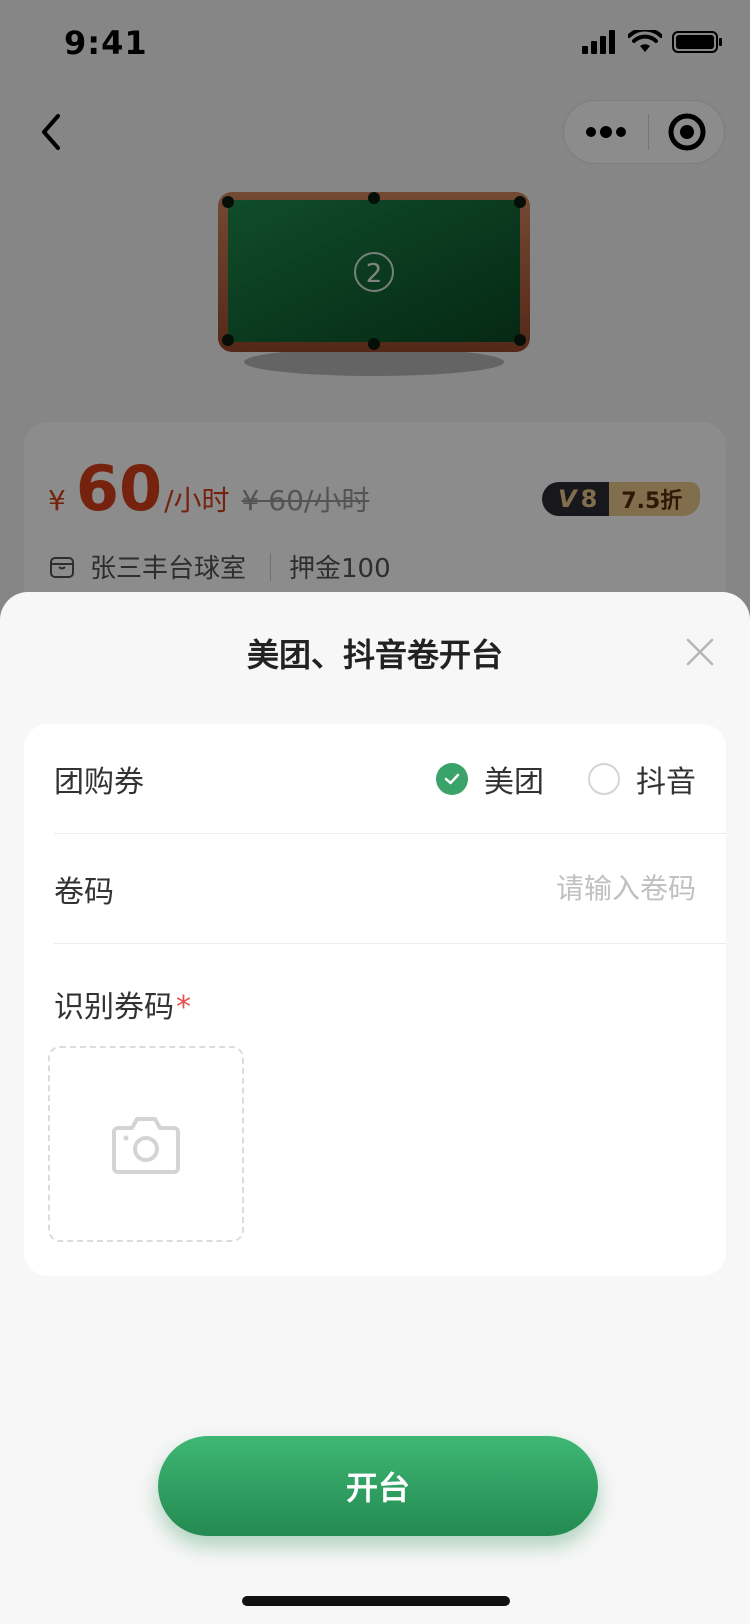 Image resolution: width=750 pixels, height=1624 pixels. I want to click on voucher-radio-group: 美团 抖音, so click(544, 779).